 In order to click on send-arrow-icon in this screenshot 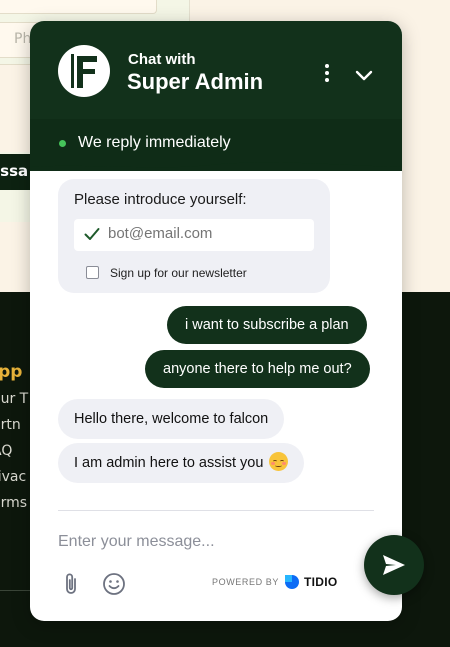, I will do `click(394, 565)`.